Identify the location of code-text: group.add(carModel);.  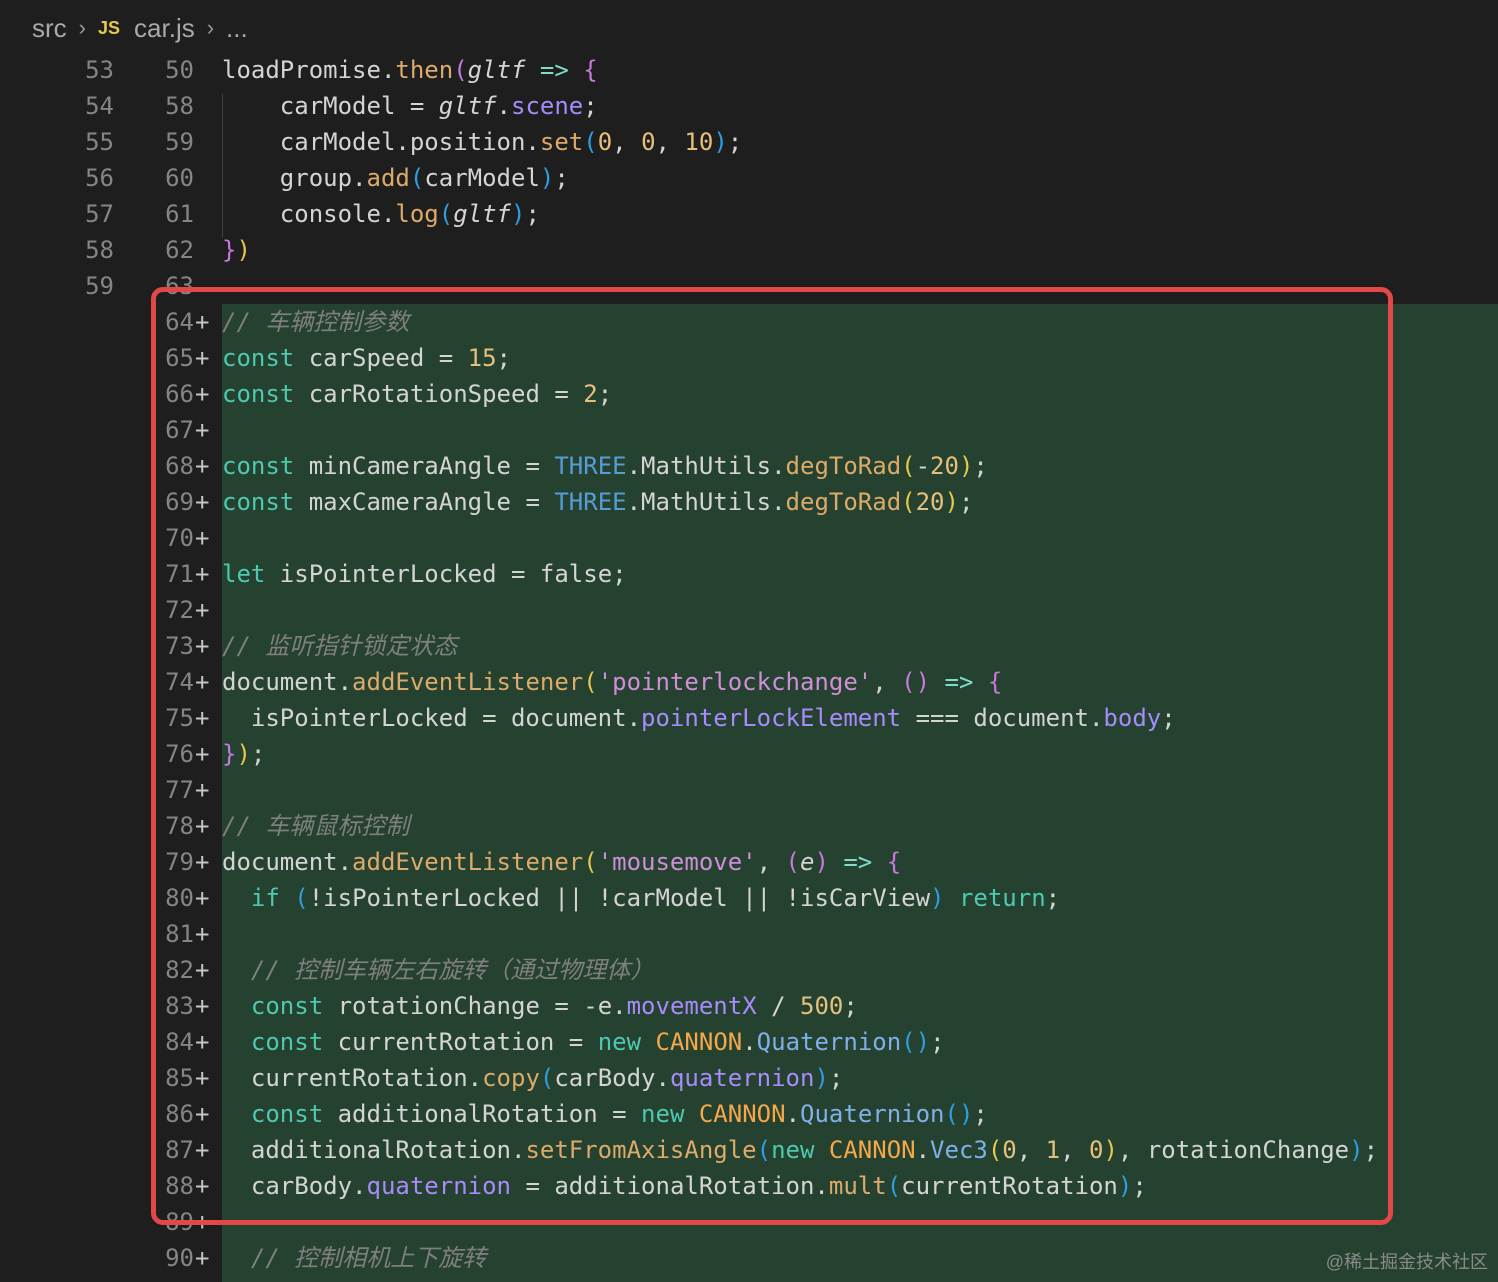
(395, 178).